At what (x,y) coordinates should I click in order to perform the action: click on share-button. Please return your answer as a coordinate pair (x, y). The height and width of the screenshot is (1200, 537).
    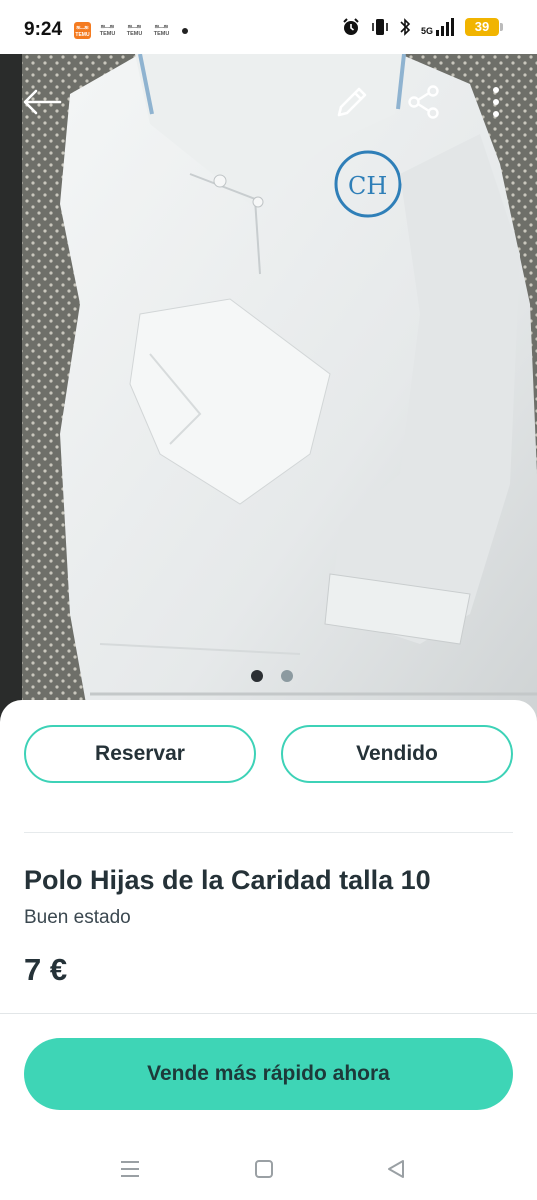
    Looking at the image, I should click on (424, 102).